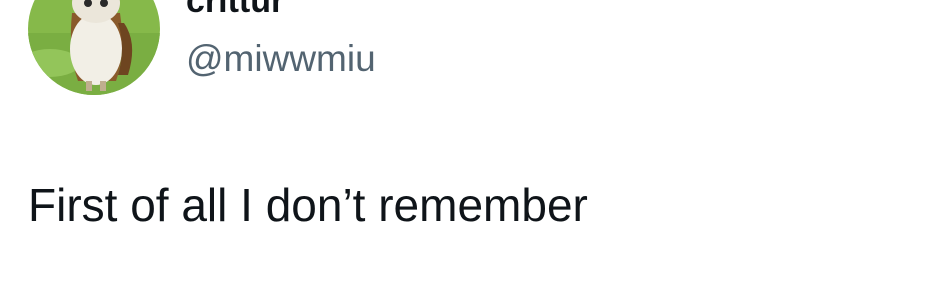 The height and width of the screenshot is (308, 925). What do you see at coordinates (308, 205) in the screenshot?
I see `tweet-text: First of all I don’t remember` at bounding box center [308, 205].